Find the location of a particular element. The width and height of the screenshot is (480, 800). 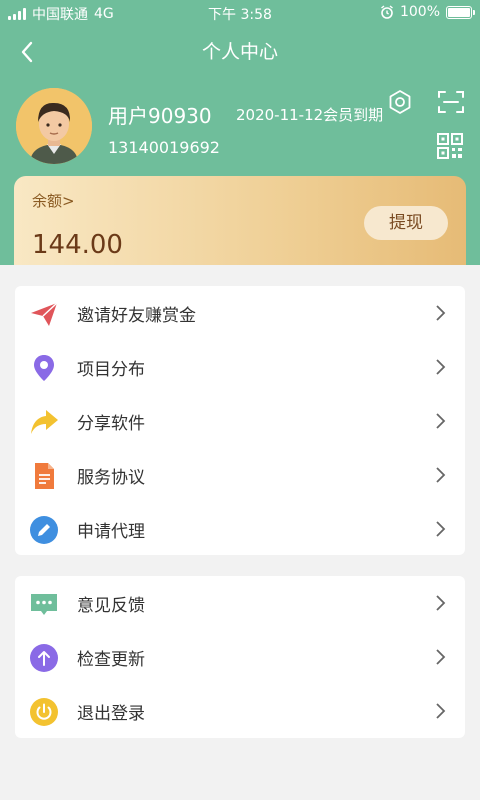

battery-percent: 100% is located at coordinates (419, 12).